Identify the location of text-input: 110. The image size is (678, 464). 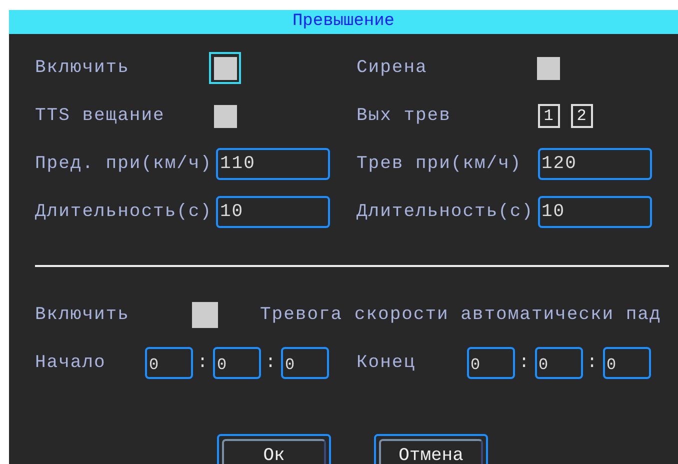
(273, 164).